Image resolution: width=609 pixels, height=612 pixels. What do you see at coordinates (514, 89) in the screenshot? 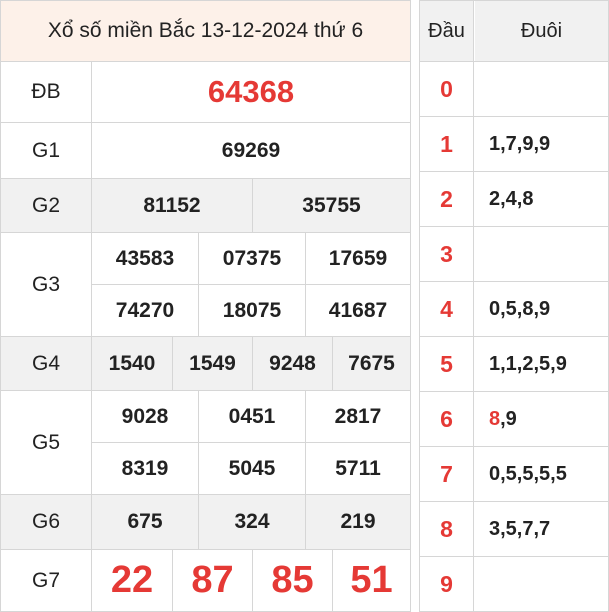
I see `dau-duoi-row: 0` at bounding box center [514, 89].